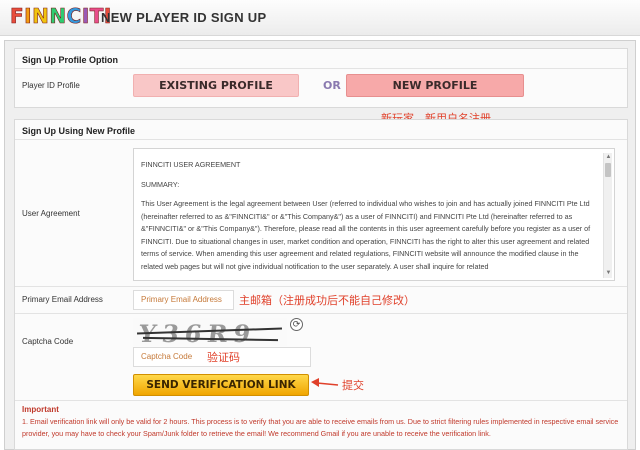  Describe the element at coordinates (216, 85) in the screenshot. I see `existing-profile-button: EXISTING PROFILE` at that location.